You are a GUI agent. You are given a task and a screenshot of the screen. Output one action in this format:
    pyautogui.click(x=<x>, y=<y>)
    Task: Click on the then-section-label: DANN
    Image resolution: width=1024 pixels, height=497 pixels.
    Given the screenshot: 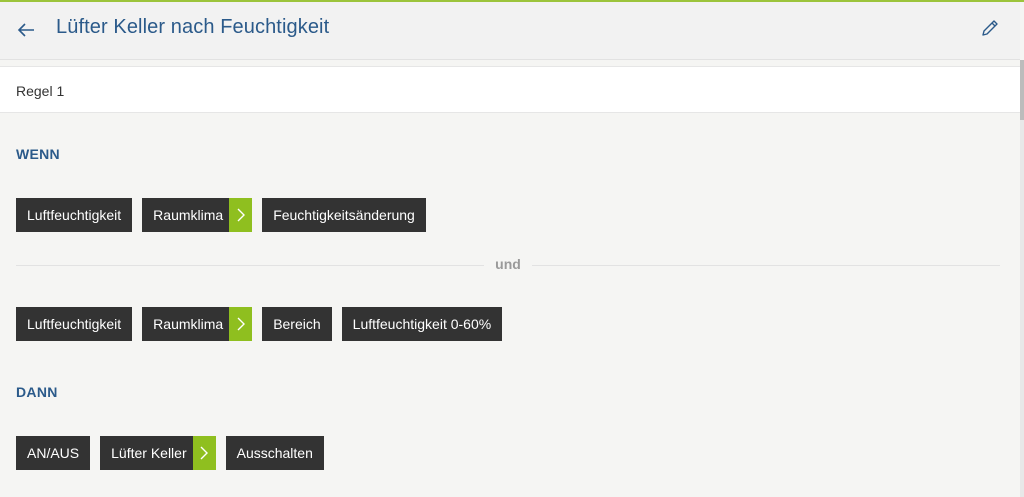 What is the action you would take?
    pyautogui.click(x=37, y=392)
    